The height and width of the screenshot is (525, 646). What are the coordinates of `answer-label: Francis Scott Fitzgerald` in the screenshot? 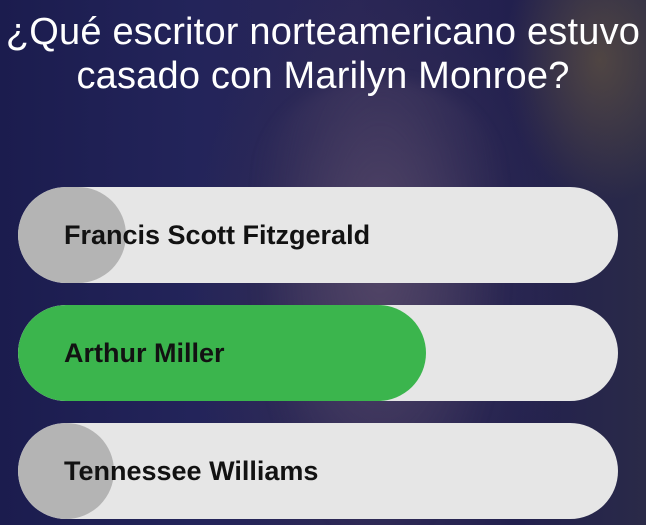 It's located at (217, 235).